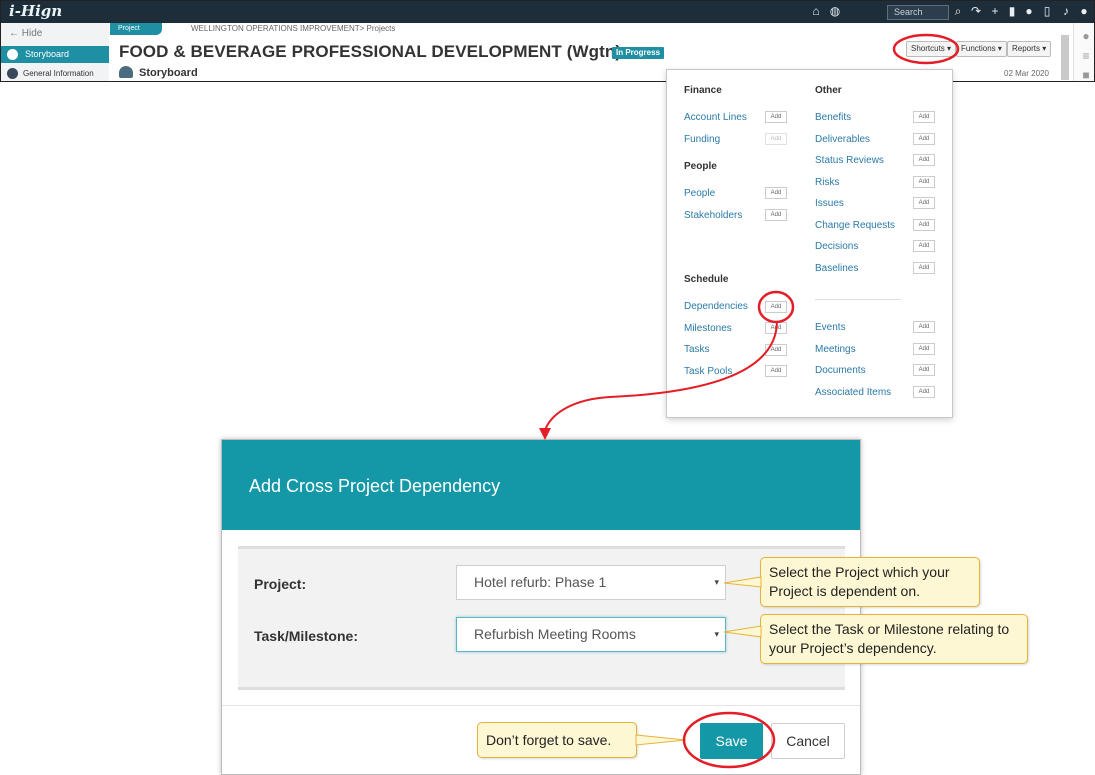 This screenshot has height=775, width=1095. Describe the element at coordinates (168, 73) in the screenshot. I see `subtitle-text: Storyboard` at that location.